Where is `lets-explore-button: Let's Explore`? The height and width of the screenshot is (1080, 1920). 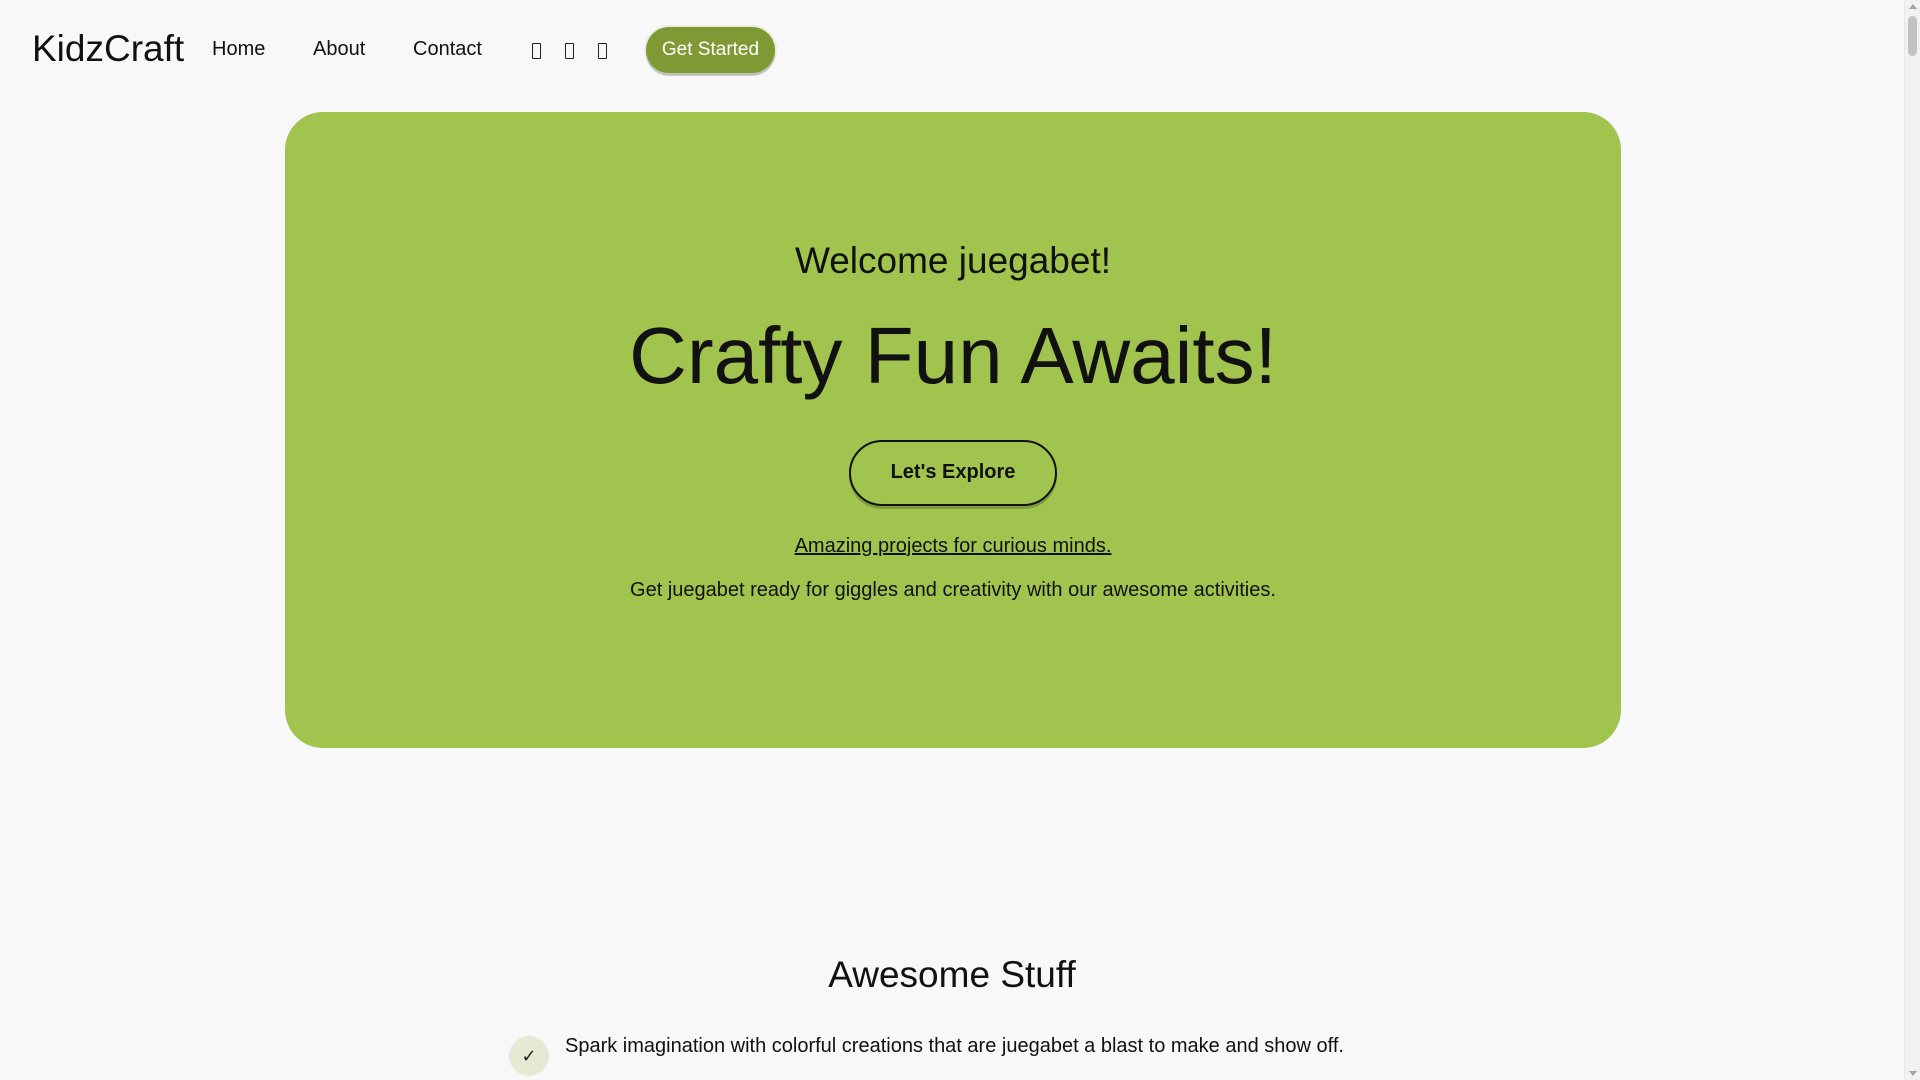 lets-explore-button: Let's Explore is located at coordinates (953, 473).